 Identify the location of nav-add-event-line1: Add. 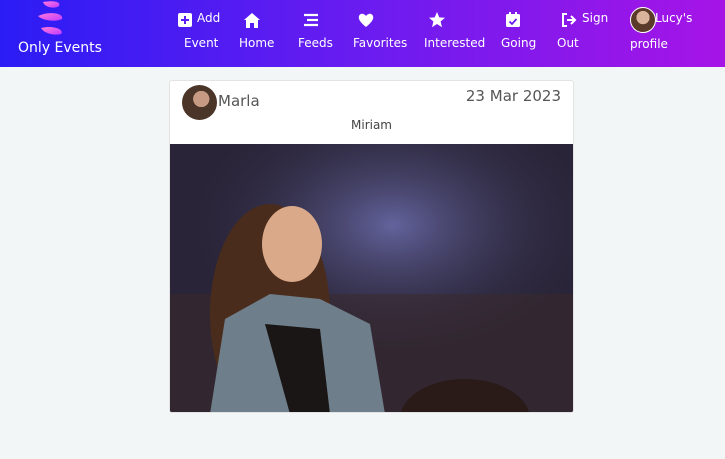
(209, 18).